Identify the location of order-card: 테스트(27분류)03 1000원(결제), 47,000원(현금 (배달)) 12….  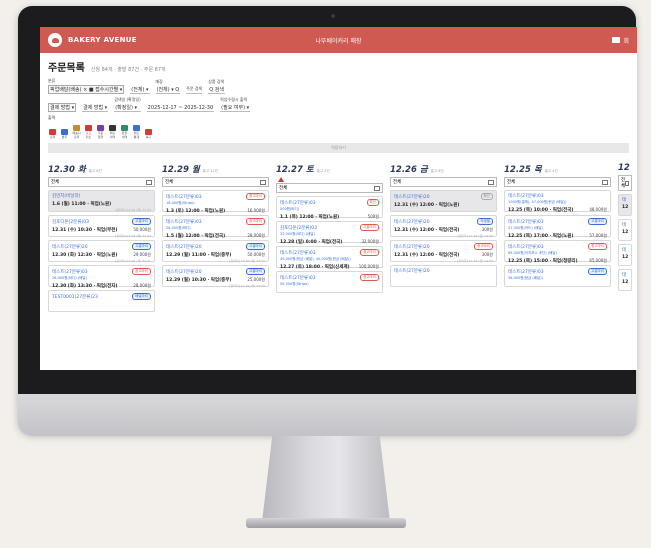
(557, 204).